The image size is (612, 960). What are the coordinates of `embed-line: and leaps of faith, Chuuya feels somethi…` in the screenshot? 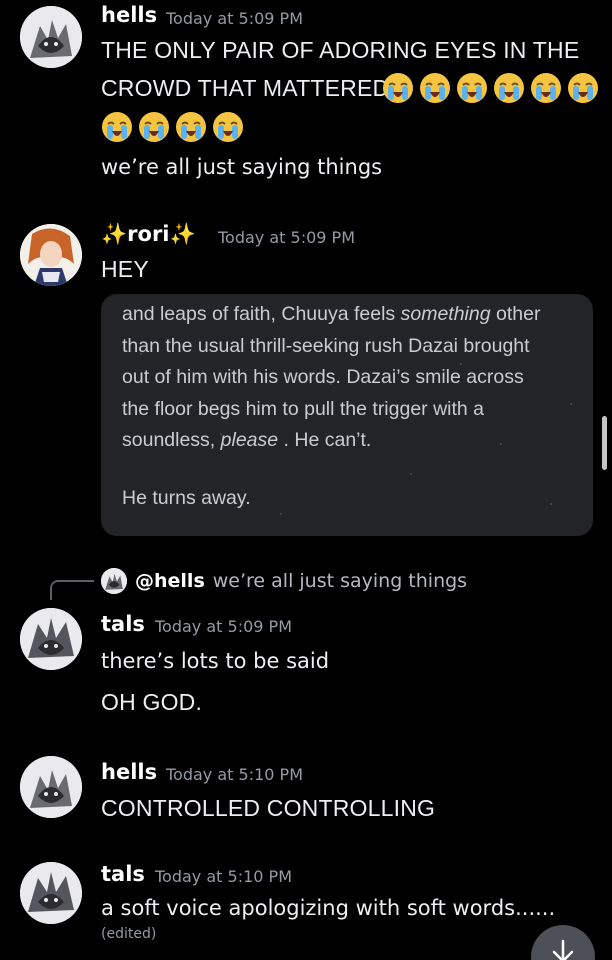 It's located at (331, 314).